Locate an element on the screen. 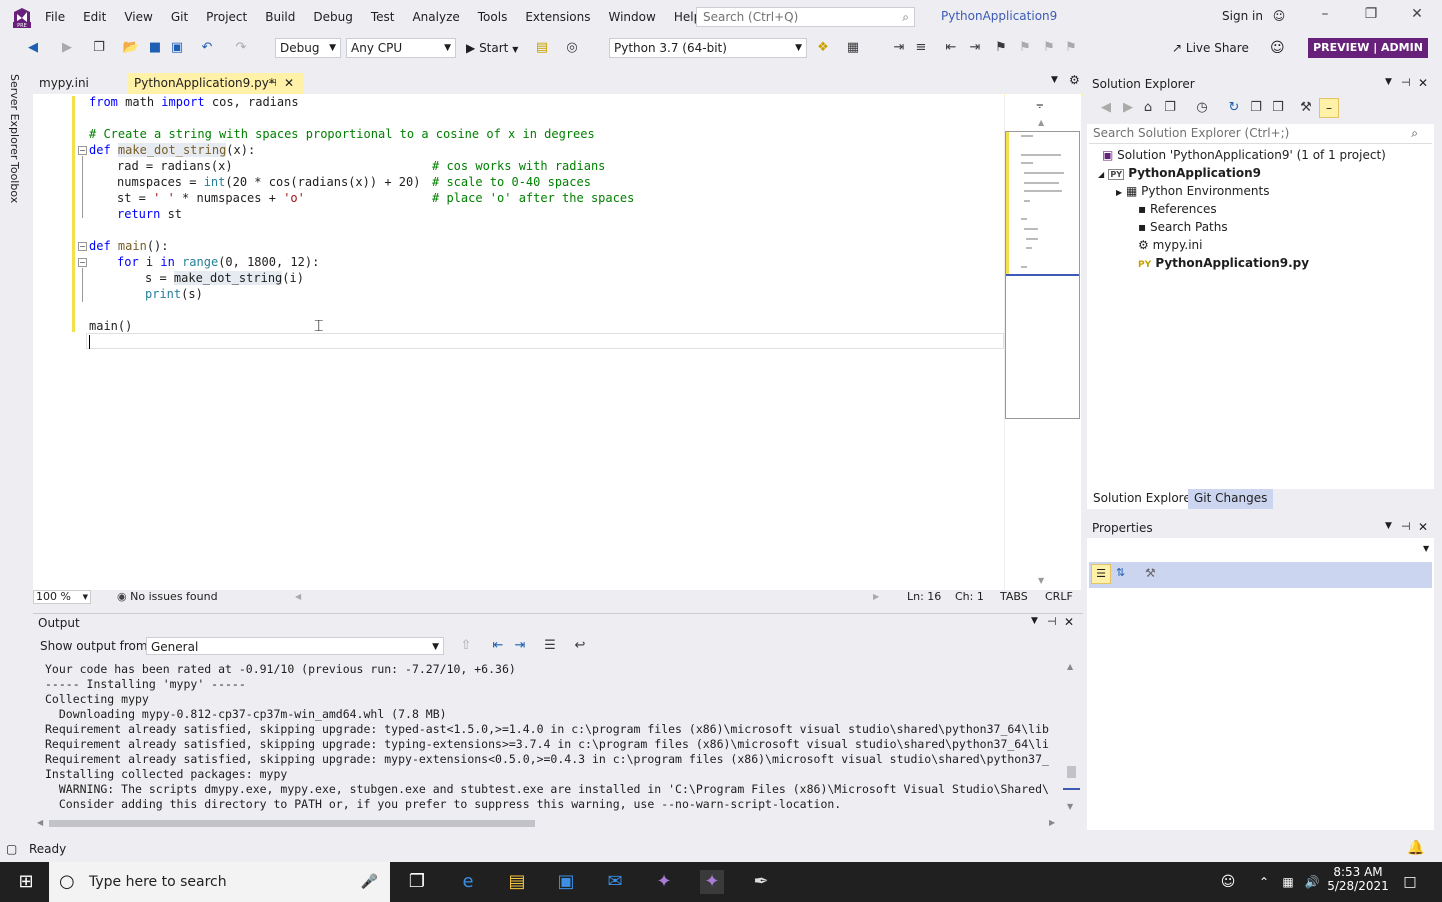  menu-tools: Tools is located at coordinates (493, 17).